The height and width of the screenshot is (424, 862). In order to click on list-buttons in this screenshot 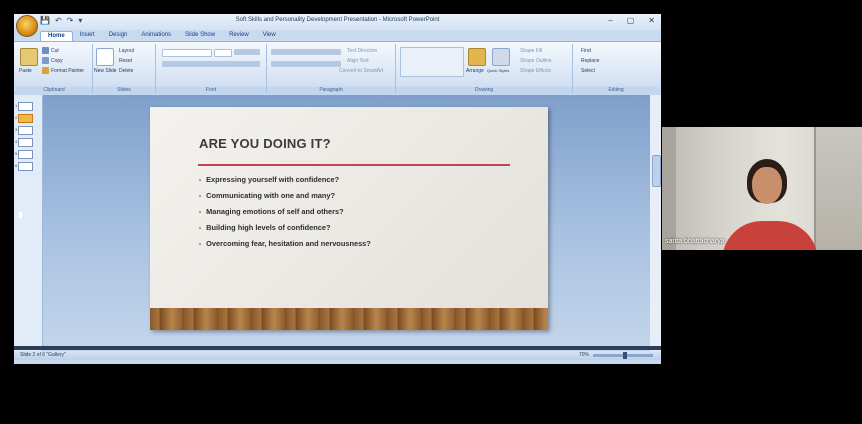, I will do `click(306, 52)`.